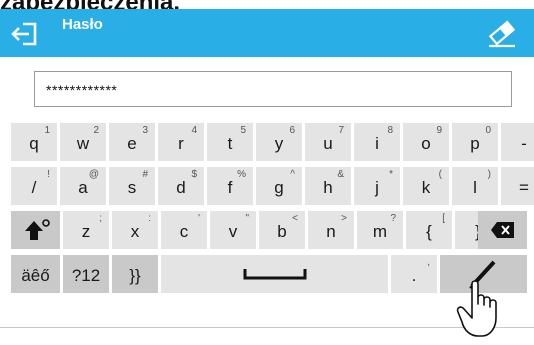 This screenshot has width=534, height=345. I want to click on accents-label: äêő, so click(35, 275).